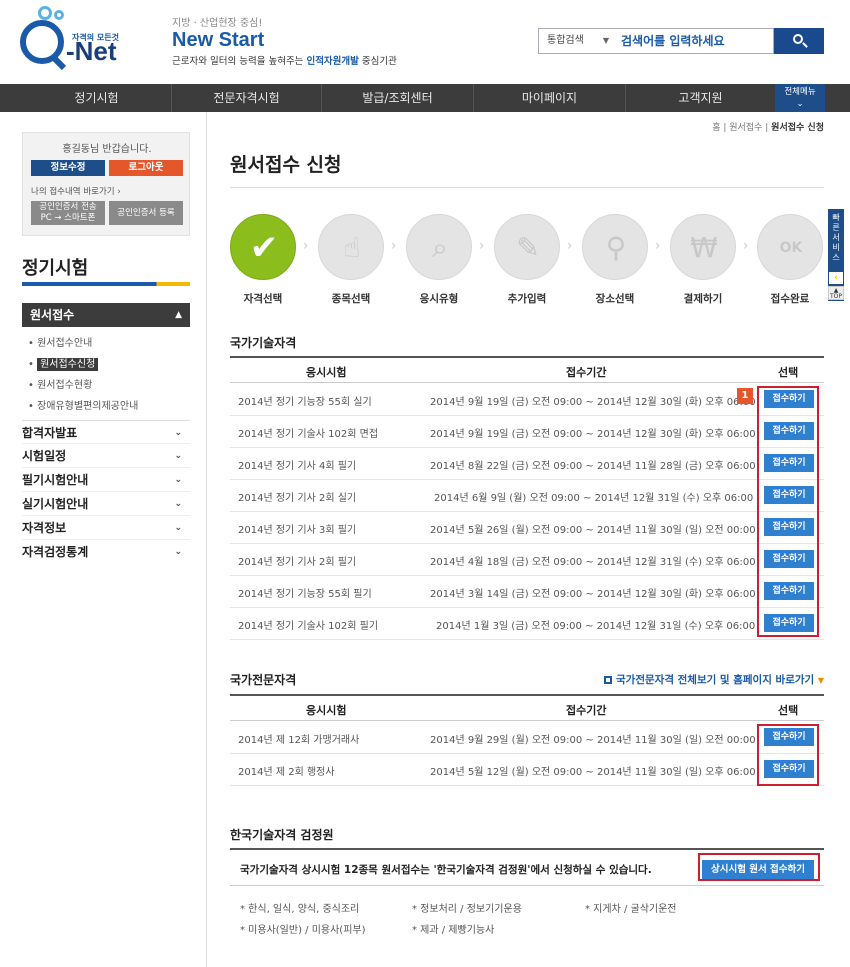  What do you see at coordinates (299, 740) in the screenshot?
I see `exam-name: 2014년 제 12회 가맹거래사` at bounding box center [299, 740].